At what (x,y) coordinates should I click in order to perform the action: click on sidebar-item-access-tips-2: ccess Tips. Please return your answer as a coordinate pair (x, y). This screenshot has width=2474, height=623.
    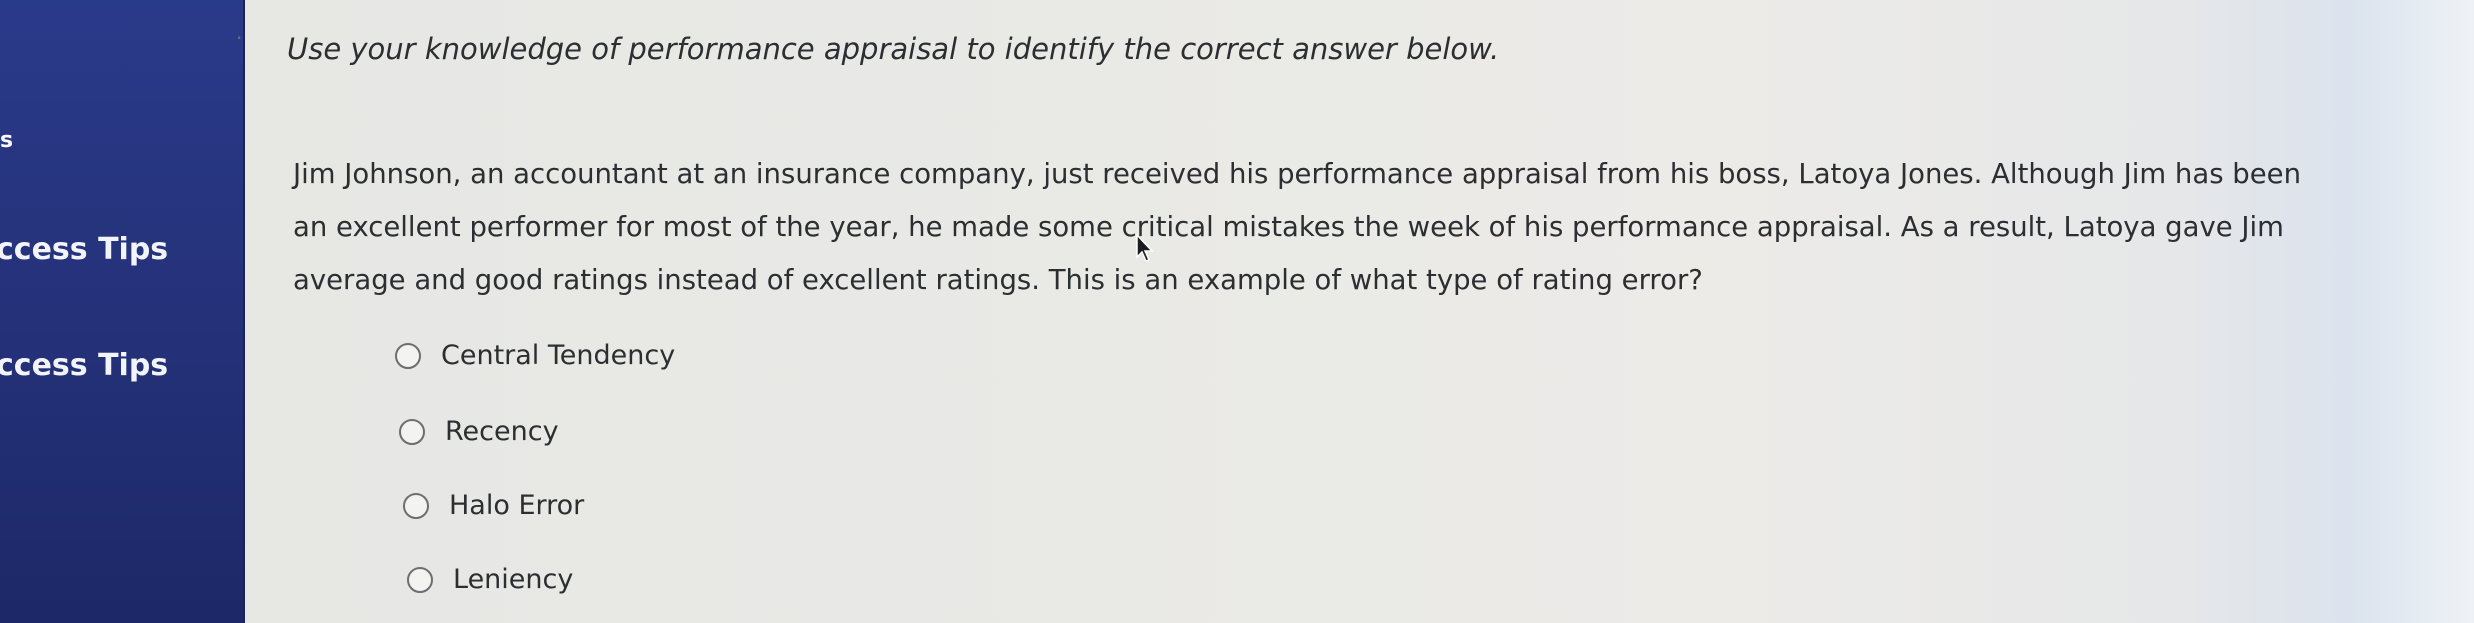
    Looking at the image, I should click on (84, 365).